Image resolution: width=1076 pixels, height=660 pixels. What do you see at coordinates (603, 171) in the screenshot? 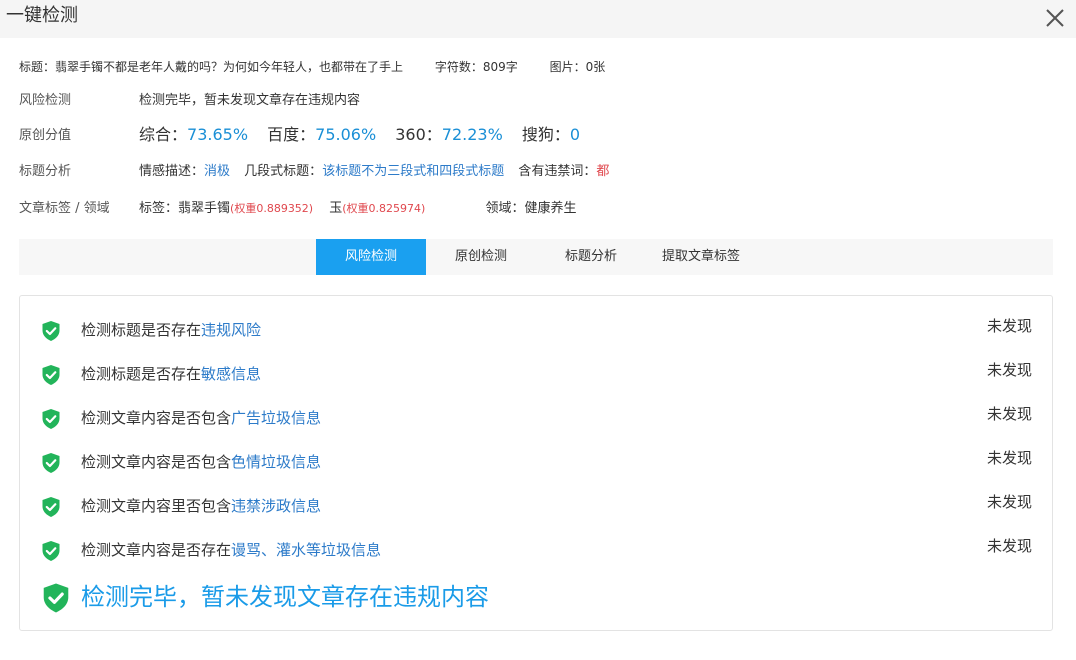
I see `banned-word: 都` at bounding box center [603, 171].